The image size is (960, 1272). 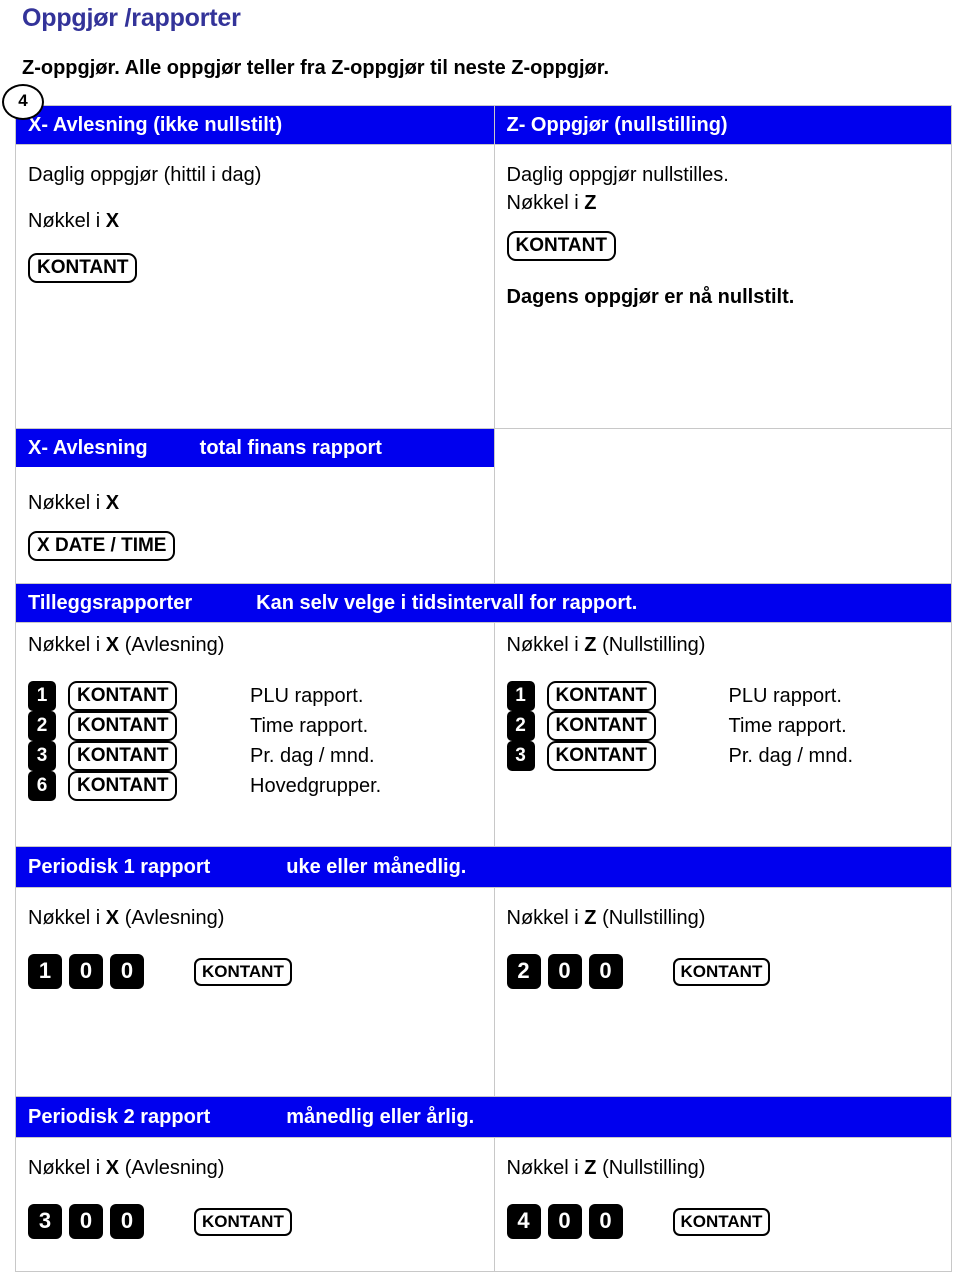 I want to click on header-z-oppgjor: Z- Oppgjør (nullstilling), so click(x=722, y=125).